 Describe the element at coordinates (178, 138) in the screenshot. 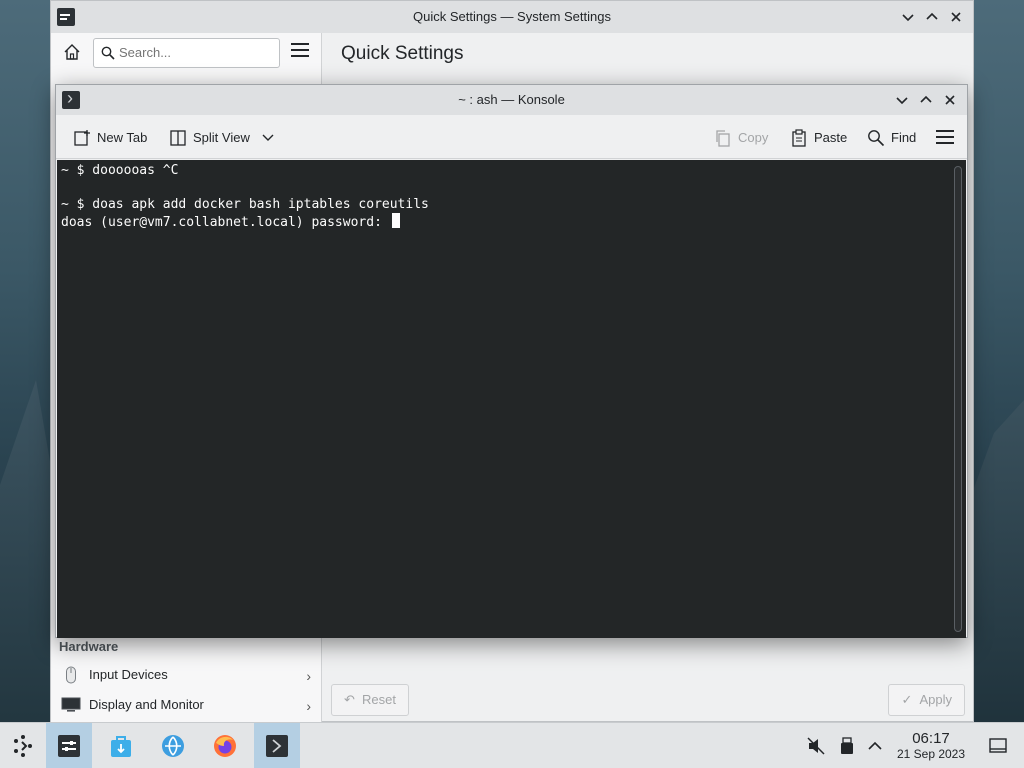

I see `split-view-icon` at that location.